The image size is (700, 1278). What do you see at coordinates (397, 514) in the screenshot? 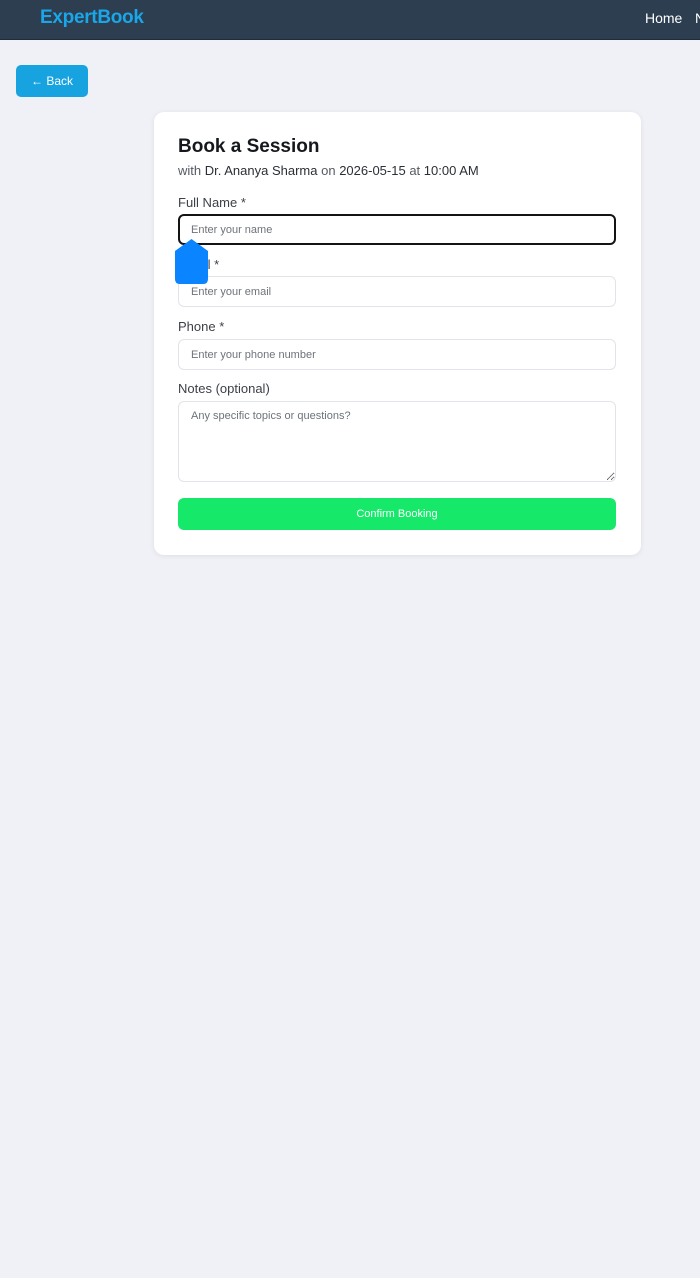
I see `confirm-booking-button: Confirm Booking` at bounding box center [397, 514].